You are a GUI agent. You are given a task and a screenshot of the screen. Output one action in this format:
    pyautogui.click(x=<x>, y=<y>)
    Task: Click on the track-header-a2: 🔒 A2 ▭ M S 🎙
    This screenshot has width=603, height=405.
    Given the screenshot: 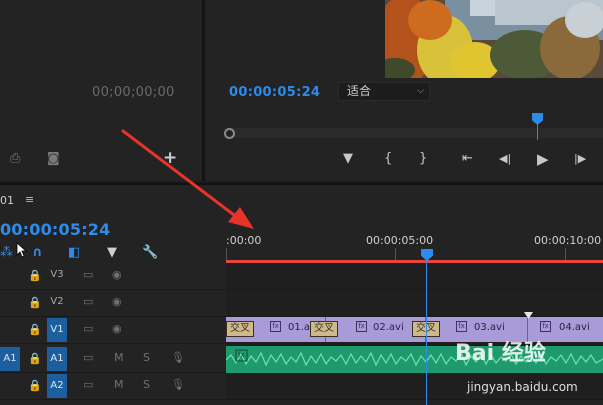 What is the action you would take?
    pyautogui.click(x=113, y=386)
    